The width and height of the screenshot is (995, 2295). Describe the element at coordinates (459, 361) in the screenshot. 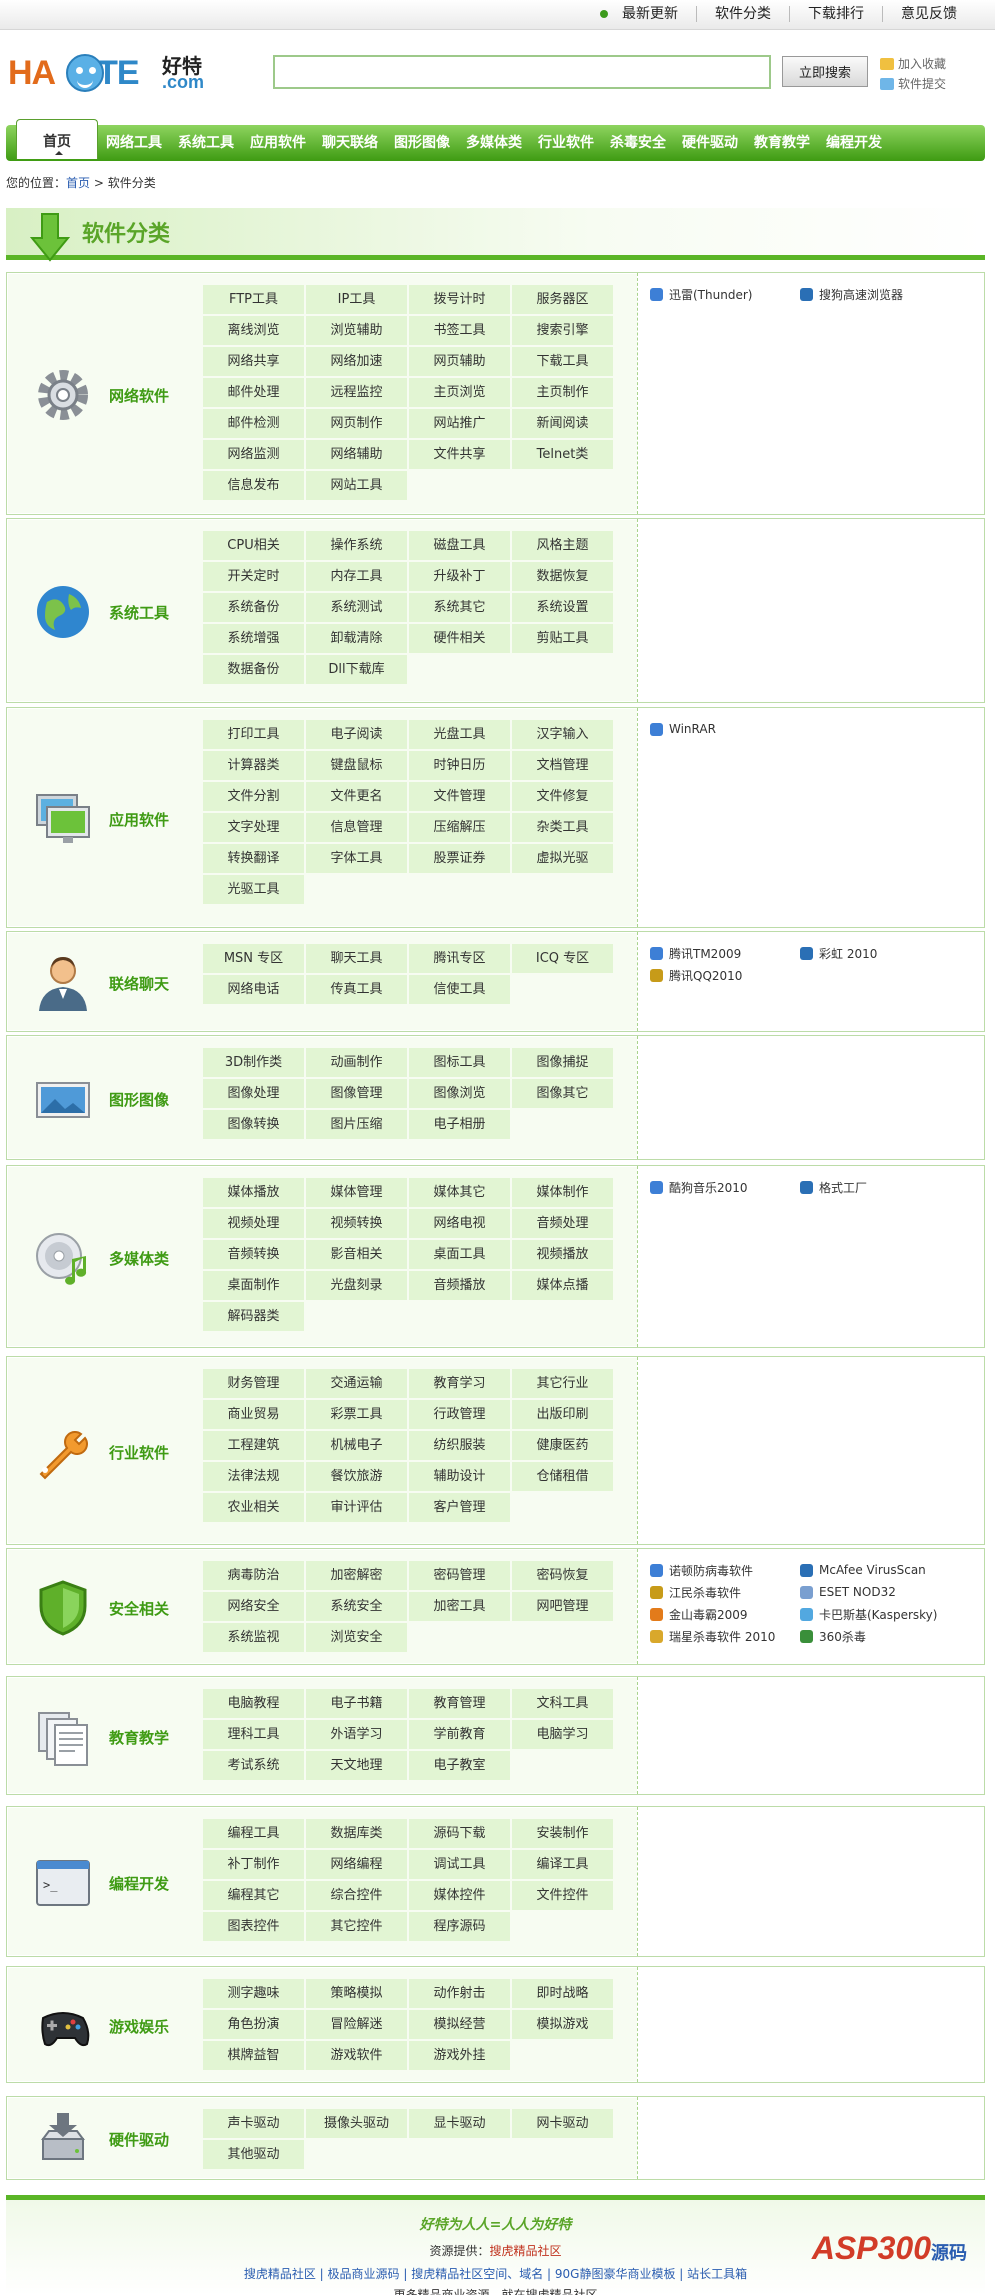

I see `subcategory-link: 网页辅助` at that location.